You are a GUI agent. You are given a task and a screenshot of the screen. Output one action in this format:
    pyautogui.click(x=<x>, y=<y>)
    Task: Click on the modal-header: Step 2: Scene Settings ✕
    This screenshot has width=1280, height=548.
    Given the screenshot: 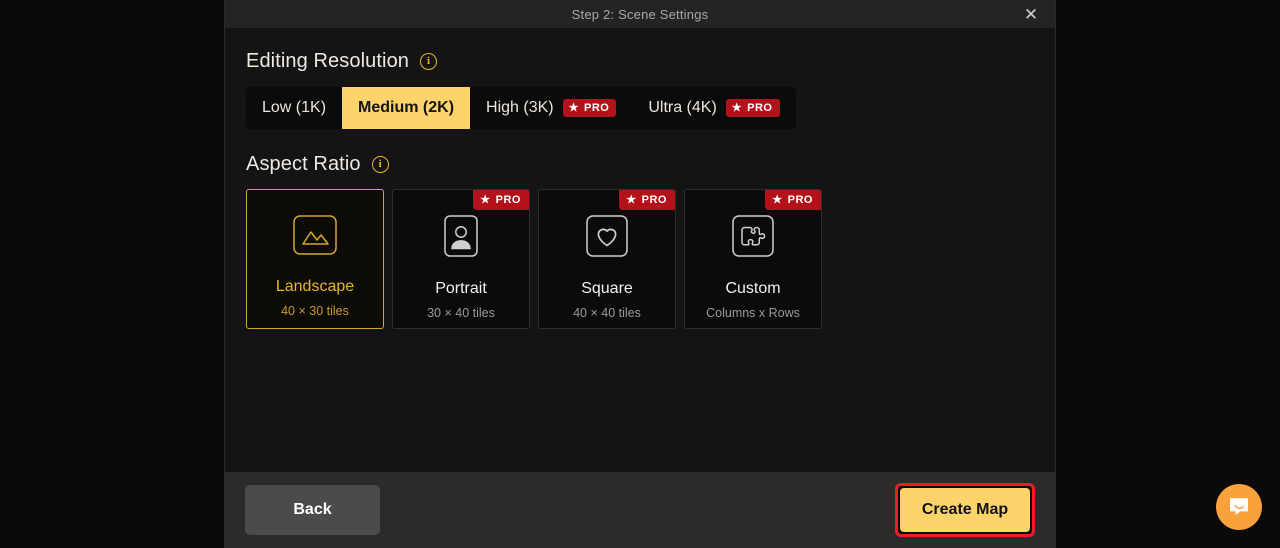 What is the action you would take?
    pyautogui.click(x=640, y=14)
    